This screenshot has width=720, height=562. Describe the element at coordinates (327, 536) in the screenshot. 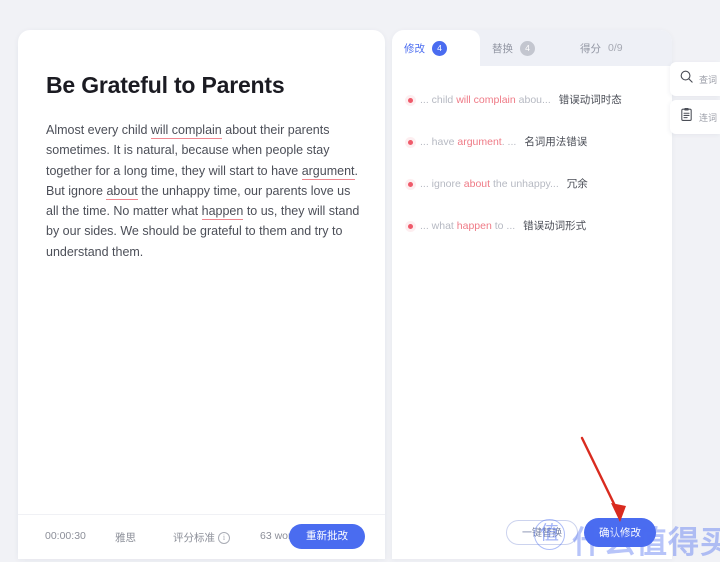

I see `recheck-button: 重新批改` at that location.